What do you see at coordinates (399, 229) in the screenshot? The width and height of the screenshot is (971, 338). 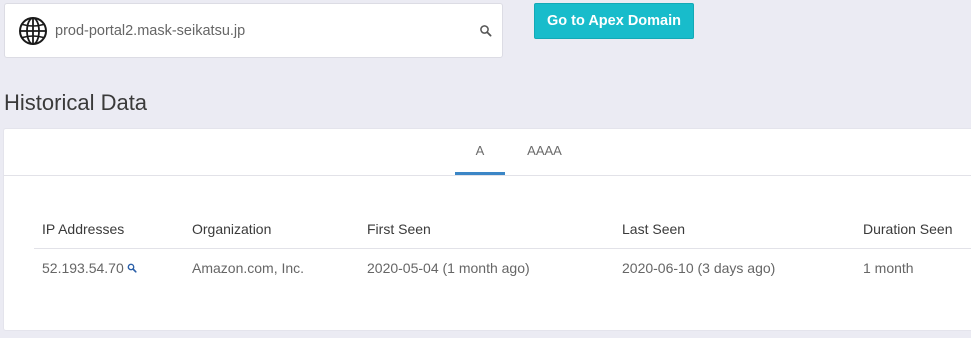 I see `column-header-first-seen: First Seen` at bounding box center [399, 229].